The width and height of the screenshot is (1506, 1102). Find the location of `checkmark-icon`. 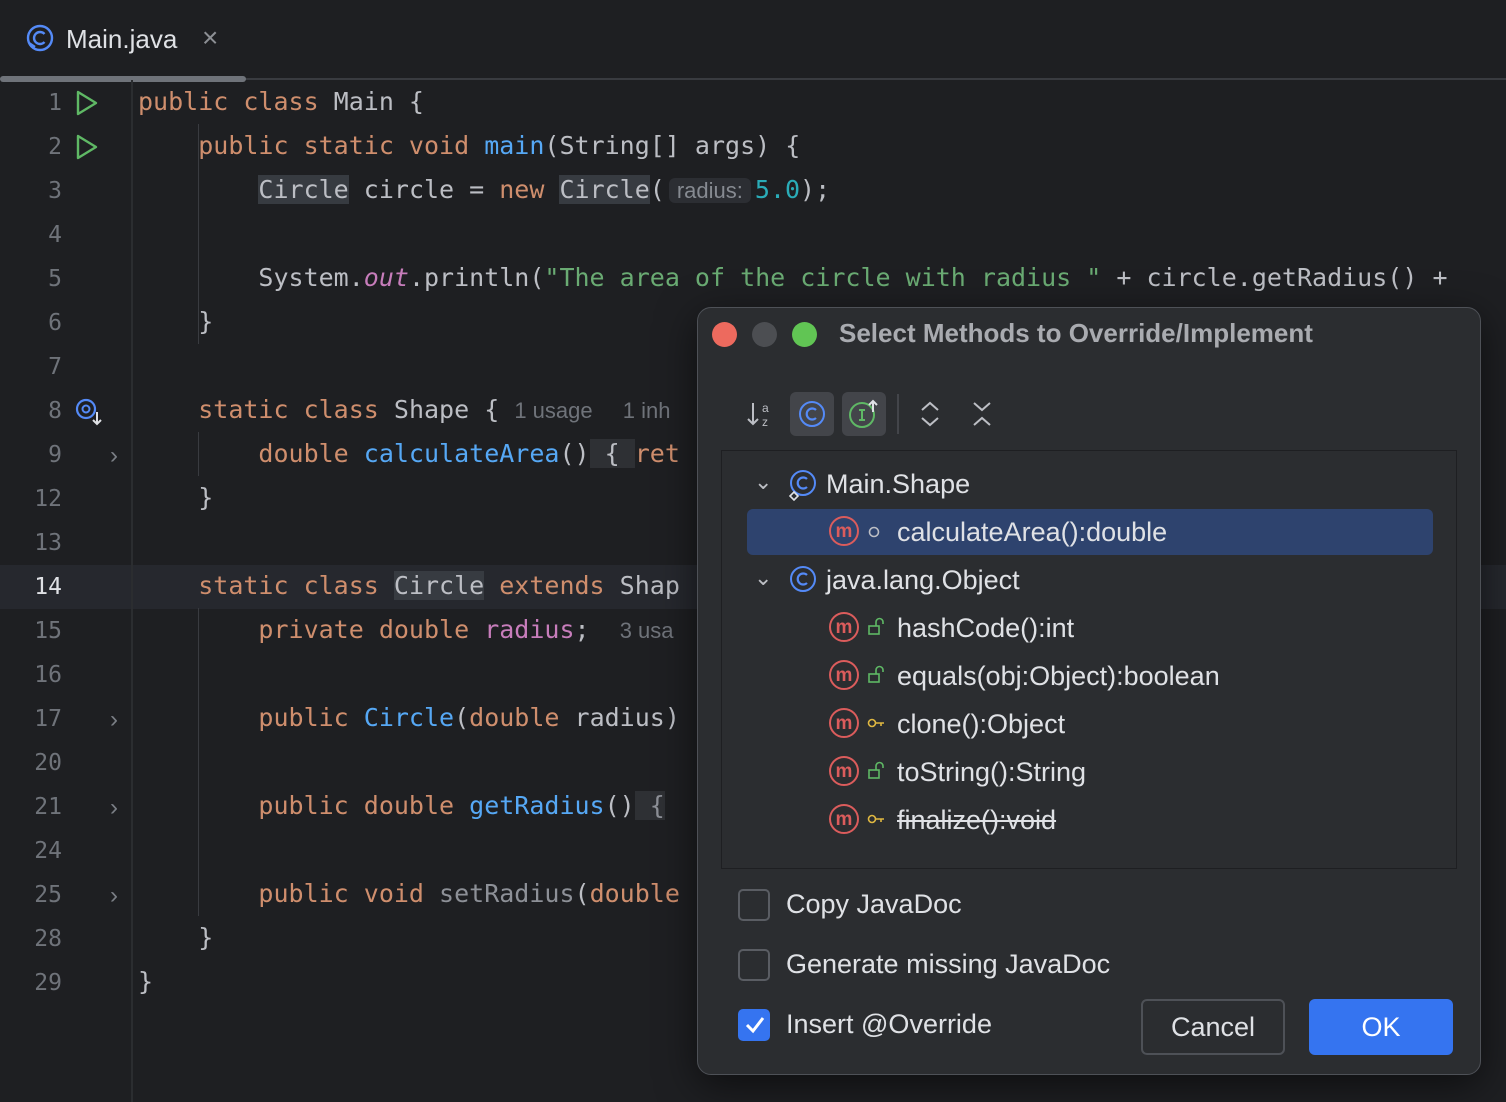

checkmark-icon is located at coordinates (755, 1025).